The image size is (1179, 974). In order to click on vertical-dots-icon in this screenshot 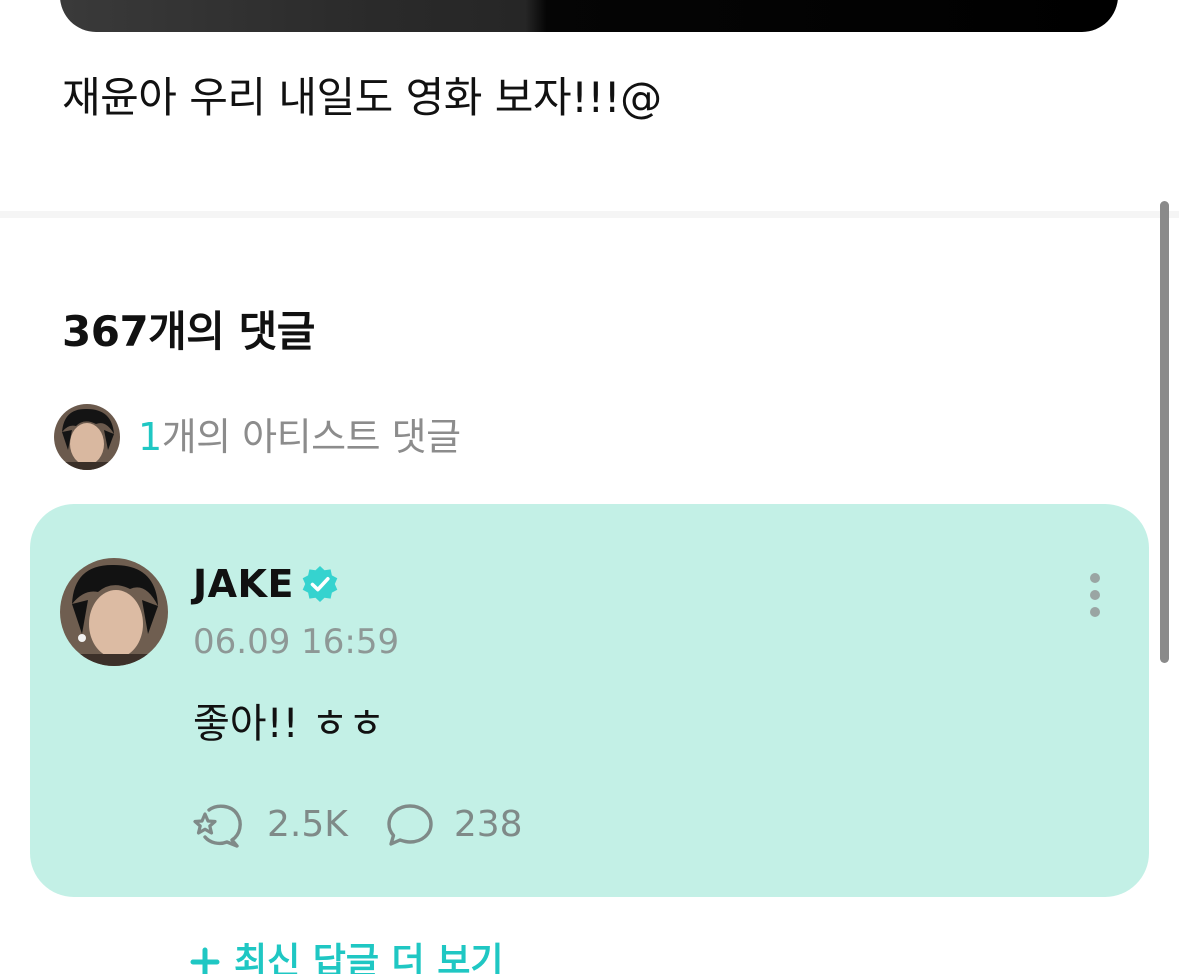, I will do `click(1095, 595)`.